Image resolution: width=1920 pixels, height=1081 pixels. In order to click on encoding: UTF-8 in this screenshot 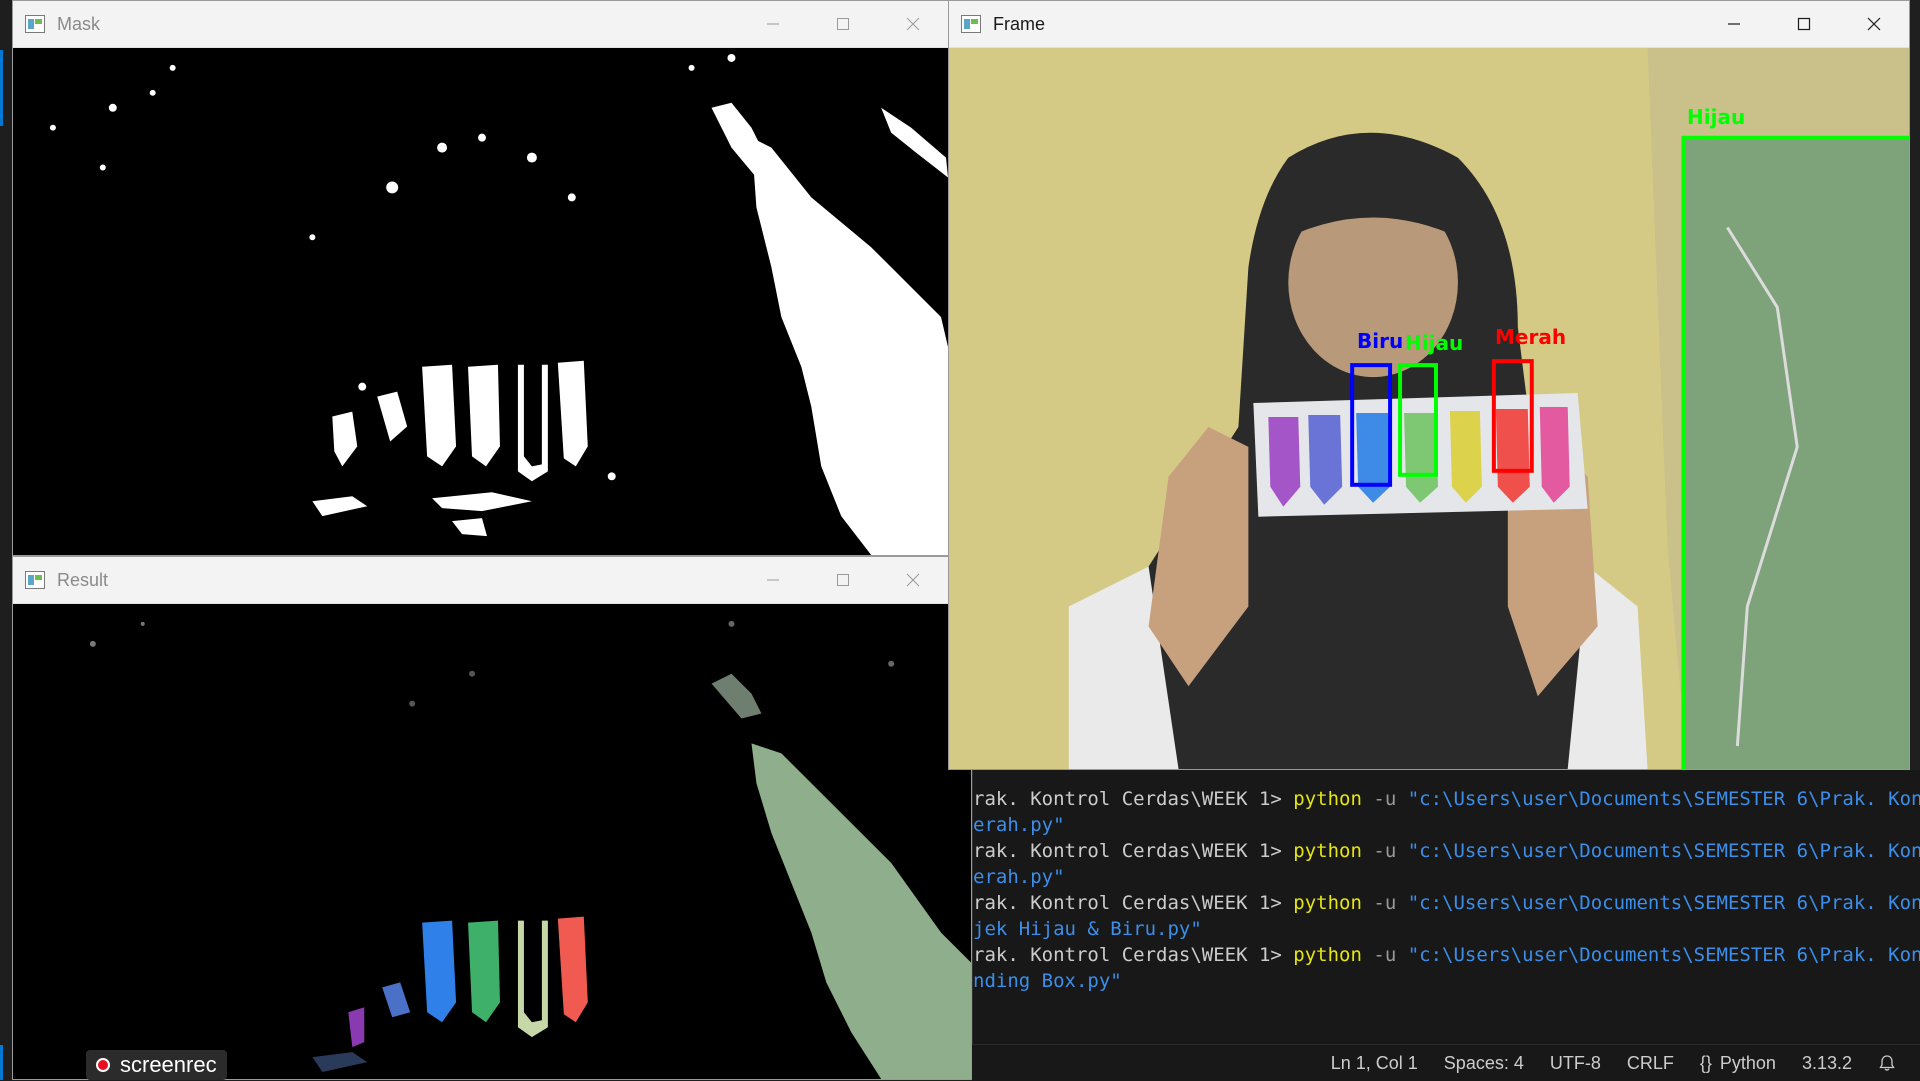, I will do `click(1575, 1063)`.